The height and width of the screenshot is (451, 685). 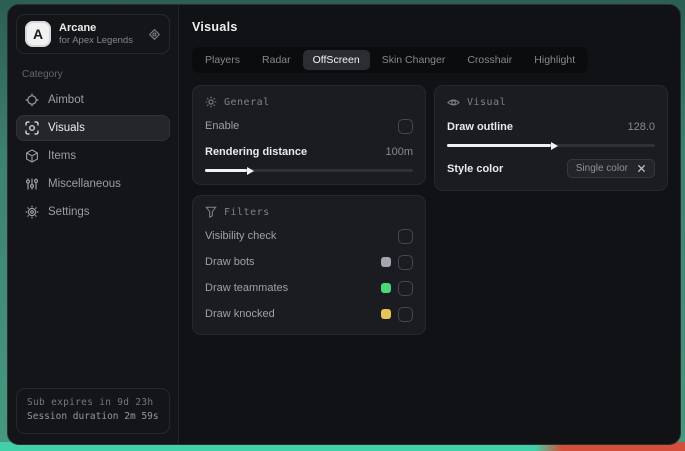 I want to click on sidebar-item-items: Items, so click(x=93, y=156).